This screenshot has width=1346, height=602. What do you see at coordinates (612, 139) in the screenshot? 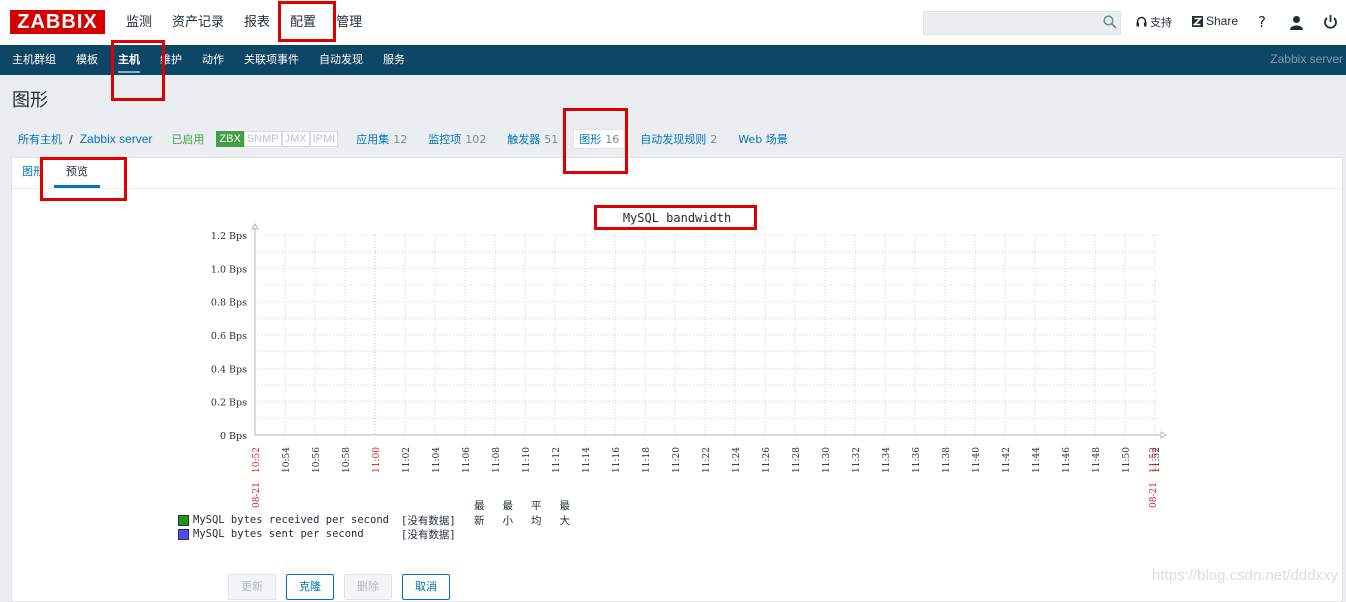
I see `graphs-count: 16` at bounding box center [612, 139].